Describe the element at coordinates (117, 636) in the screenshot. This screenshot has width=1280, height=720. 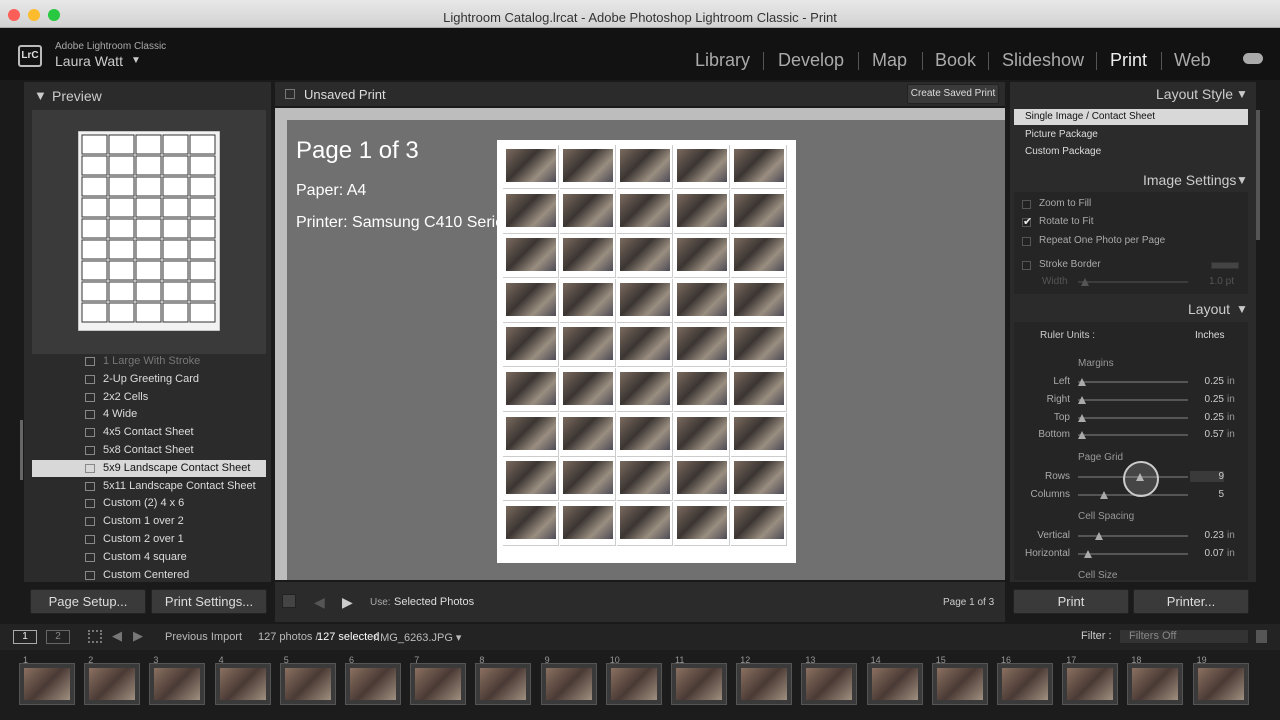
I see `back-arrow-icon: ◀` at that location.